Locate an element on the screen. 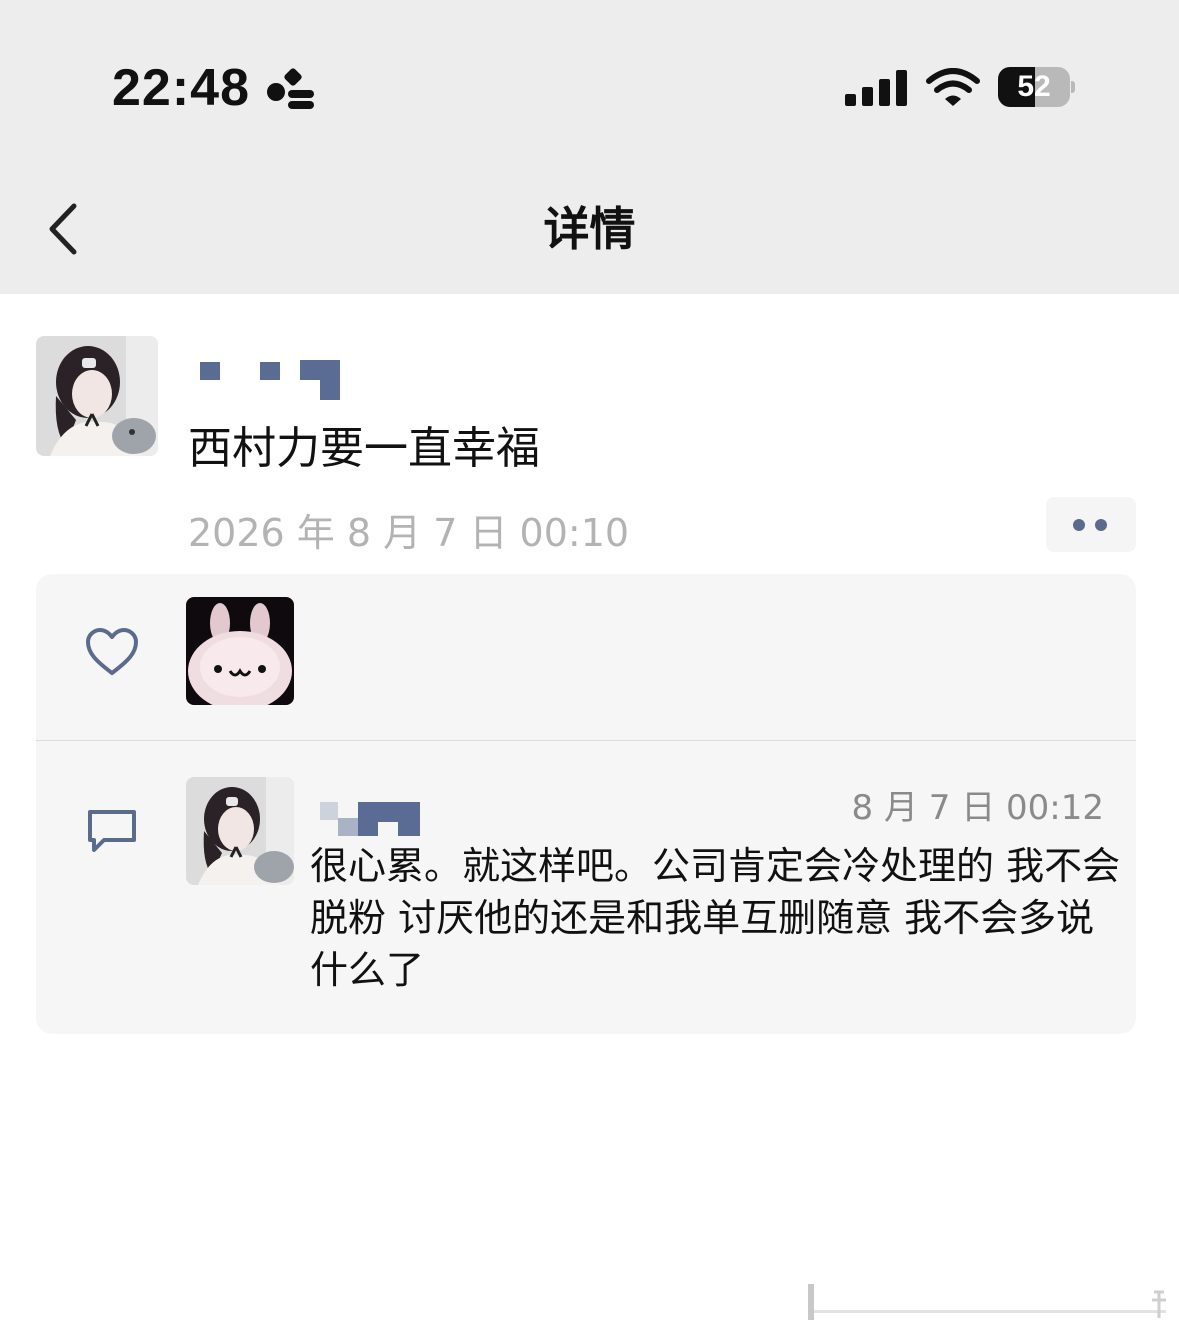  status-time: 22:48 is located at coordinates (181, 88).